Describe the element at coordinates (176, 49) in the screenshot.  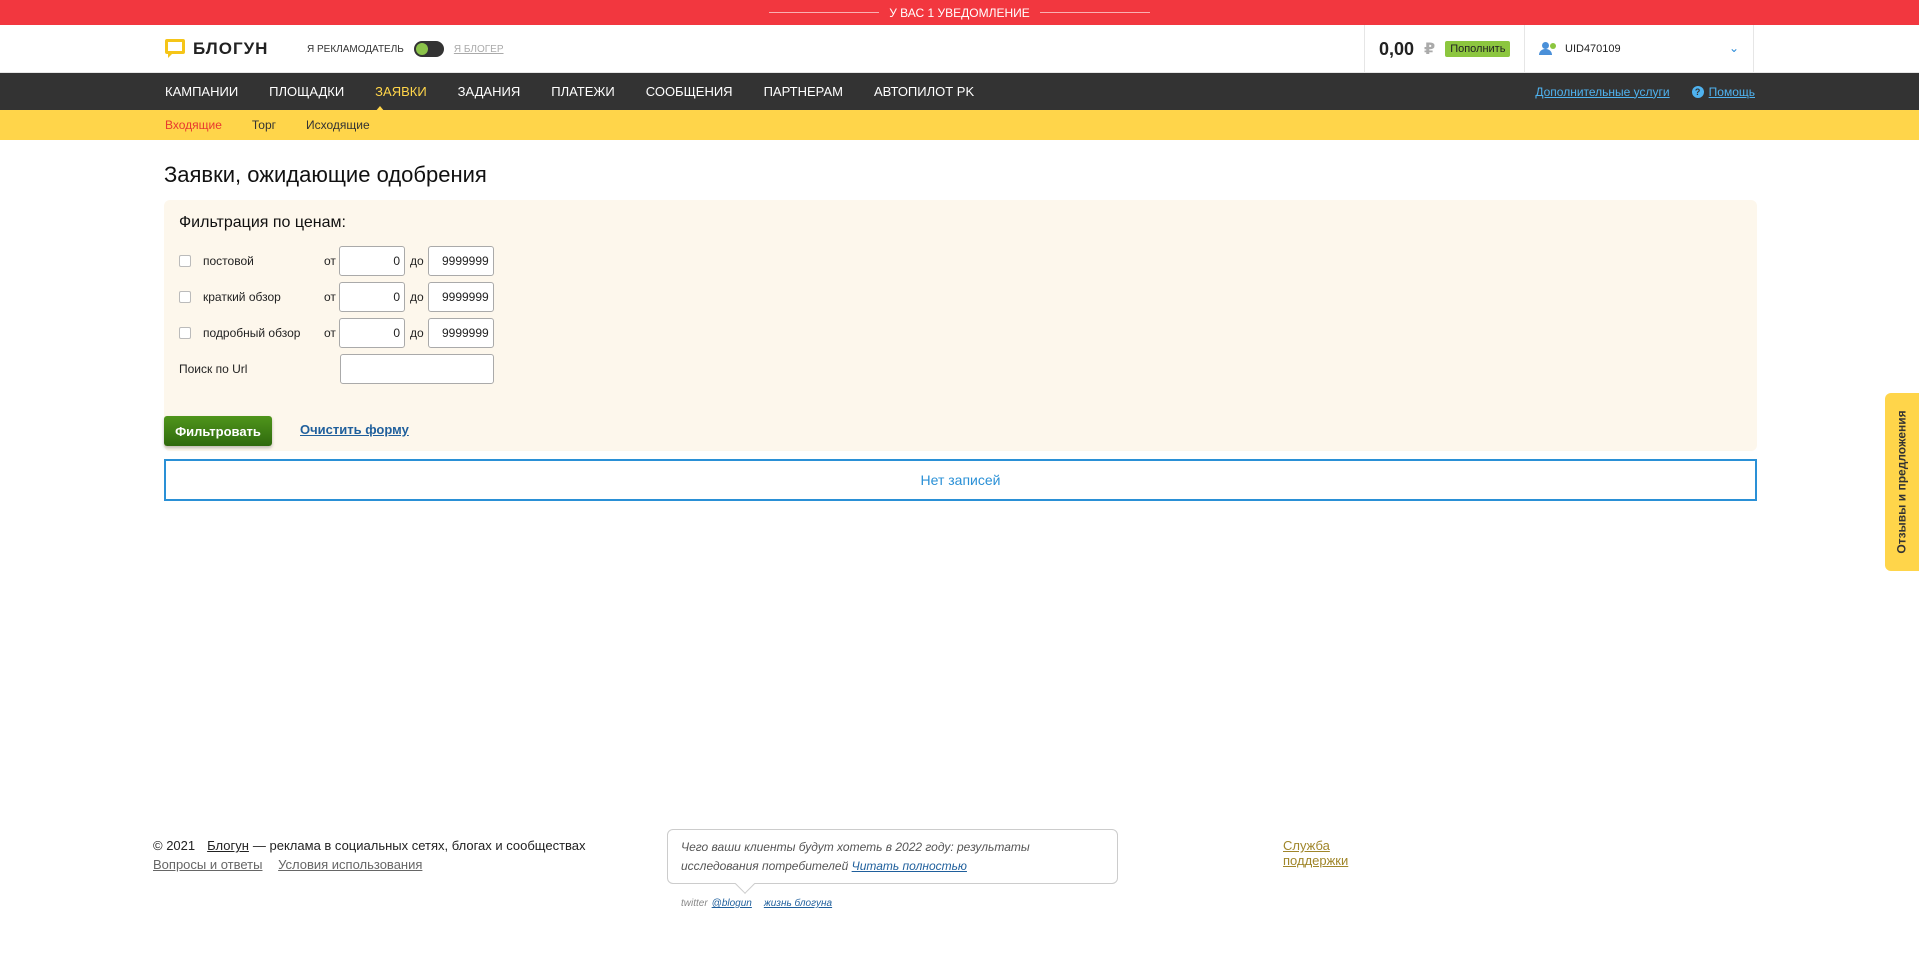
I see `logo-bubble-icon` at that location.